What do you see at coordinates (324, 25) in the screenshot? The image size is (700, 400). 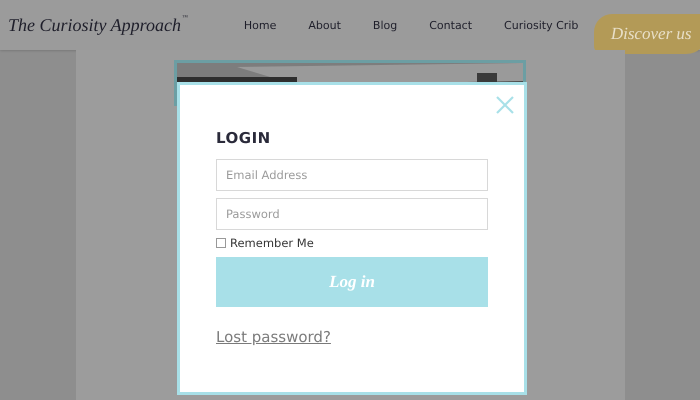 I see `nav-link: About` at bounding box center [324, 25].